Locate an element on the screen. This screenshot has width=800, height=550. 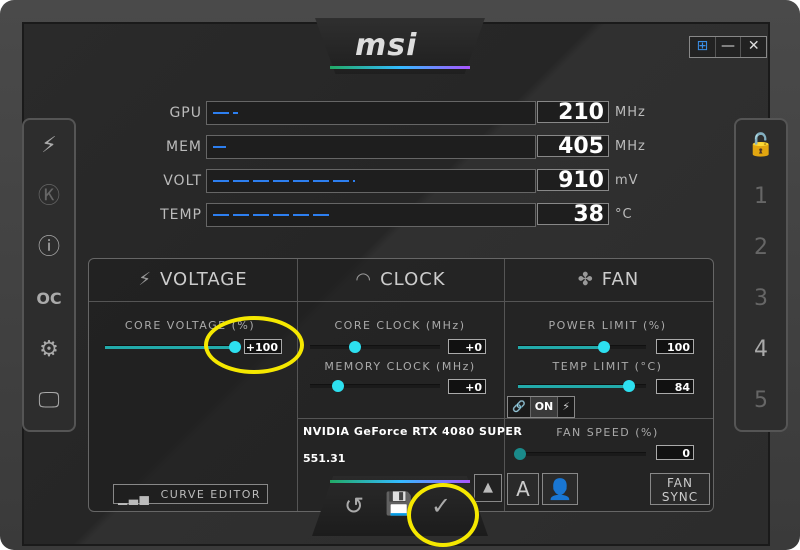
core-clock-label: CORE CLOCK (MHz) is located at coordinates (400, 325).